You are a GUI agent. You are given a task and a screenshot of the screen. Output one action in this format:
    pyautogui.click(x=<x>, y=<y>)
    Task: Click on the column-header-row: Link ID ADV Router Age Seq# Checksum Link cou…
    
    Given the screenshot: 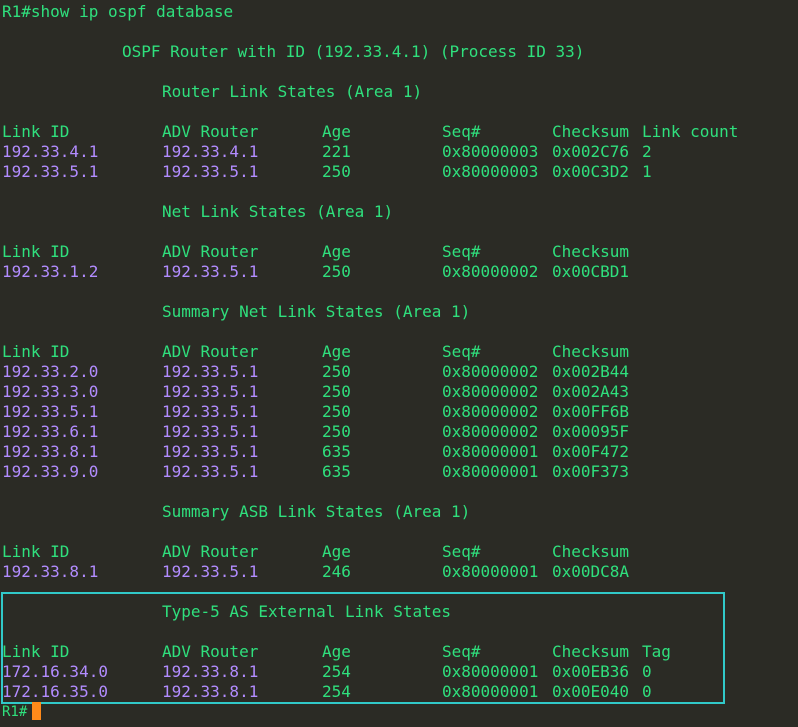 What is the action you would take?
    pyautogui.click(x=400, y=132)
    